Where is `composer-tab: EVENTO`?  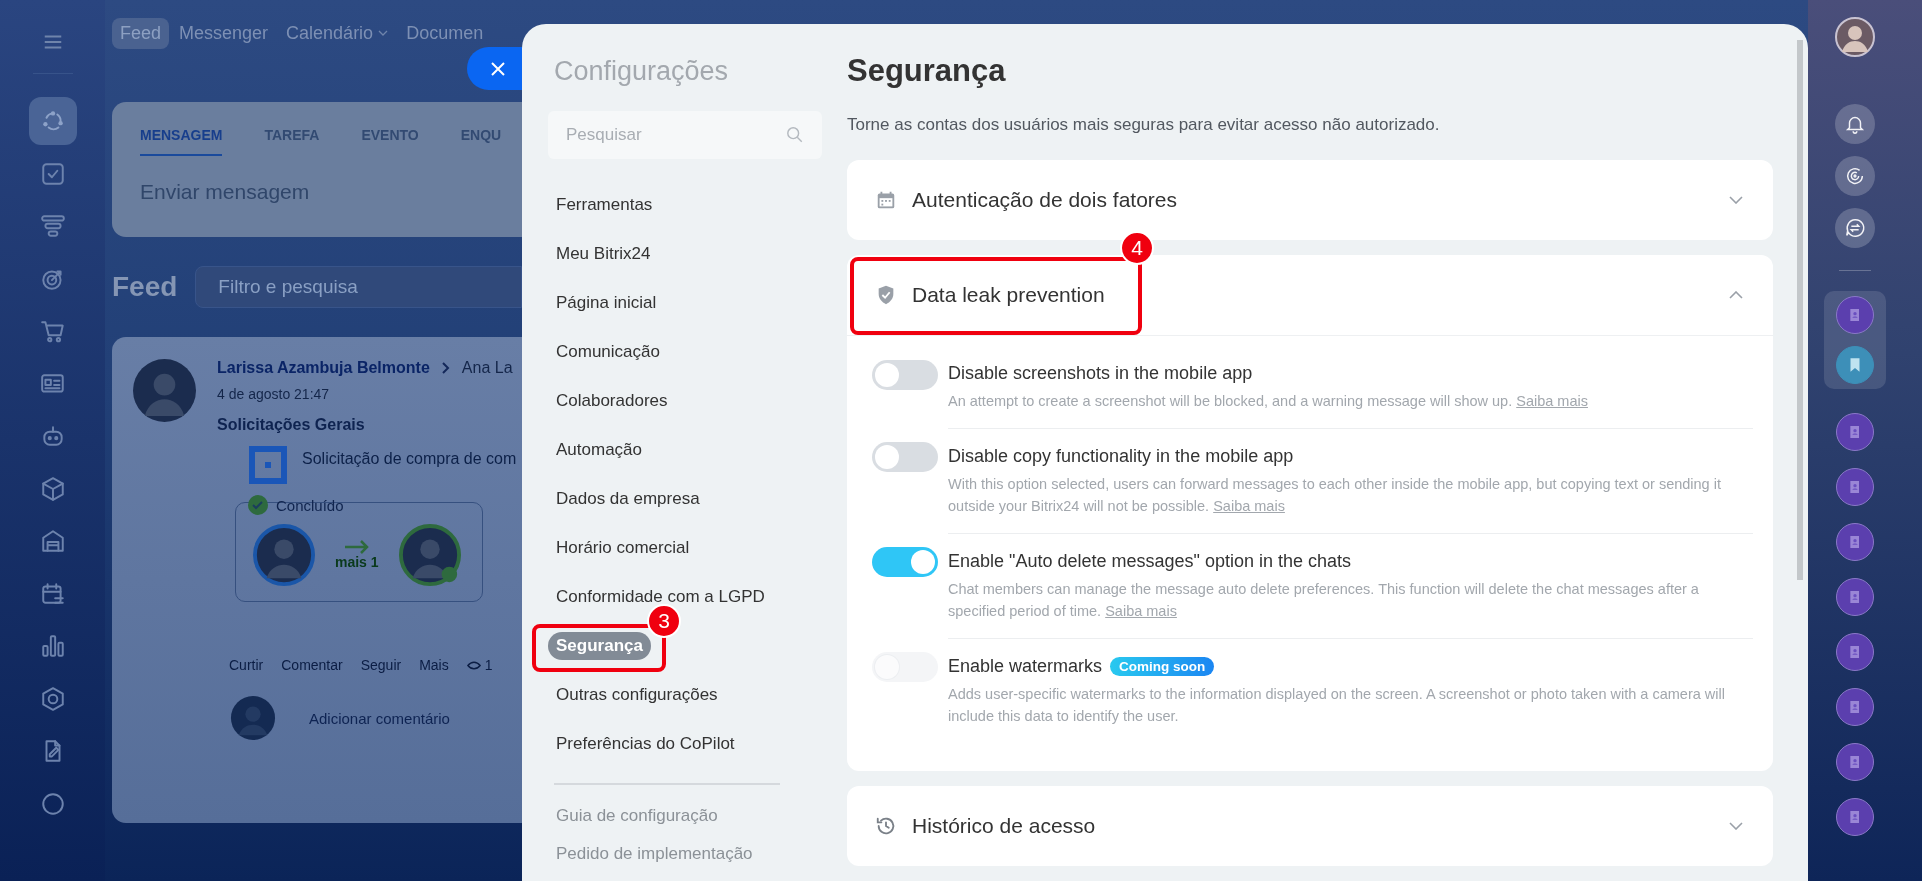 composer-tab: EVENTO is located at coordinates (390, 137).